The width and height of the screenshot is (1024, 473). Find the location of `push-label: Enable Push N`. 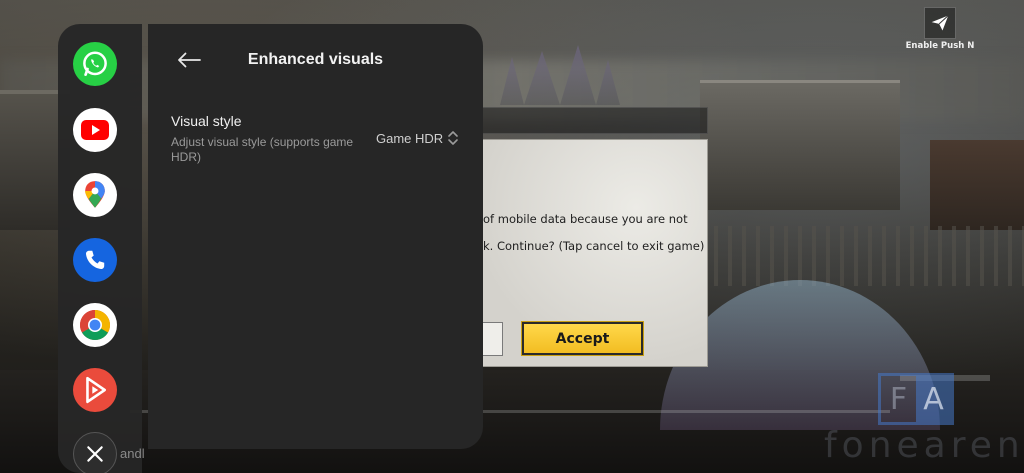

push-label: Enable Push N is located at coordinates (940, 46).